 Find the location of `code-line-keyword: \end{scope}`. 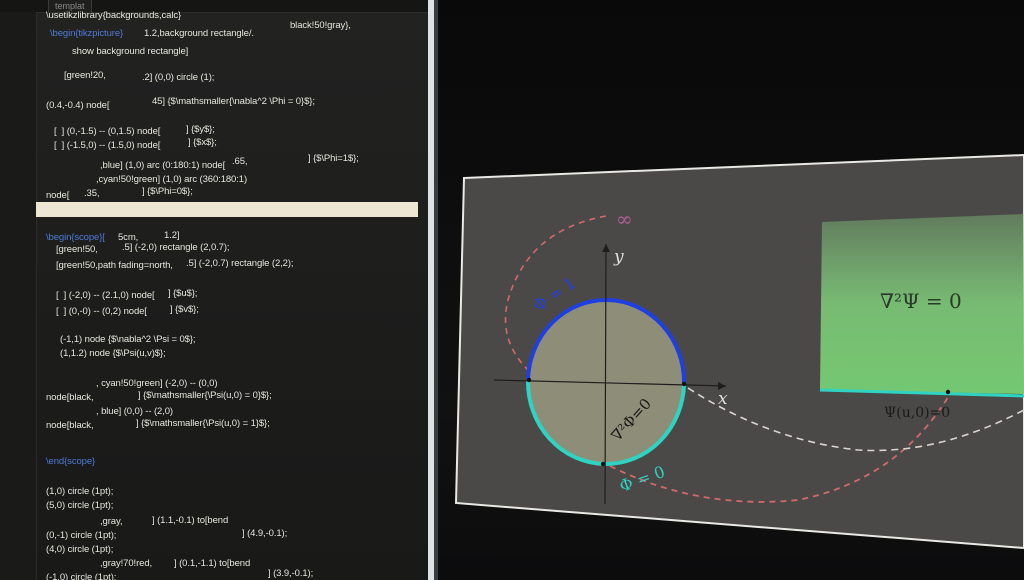

code-line-keyword: \end{scope} is located at coordinates (71, 461).